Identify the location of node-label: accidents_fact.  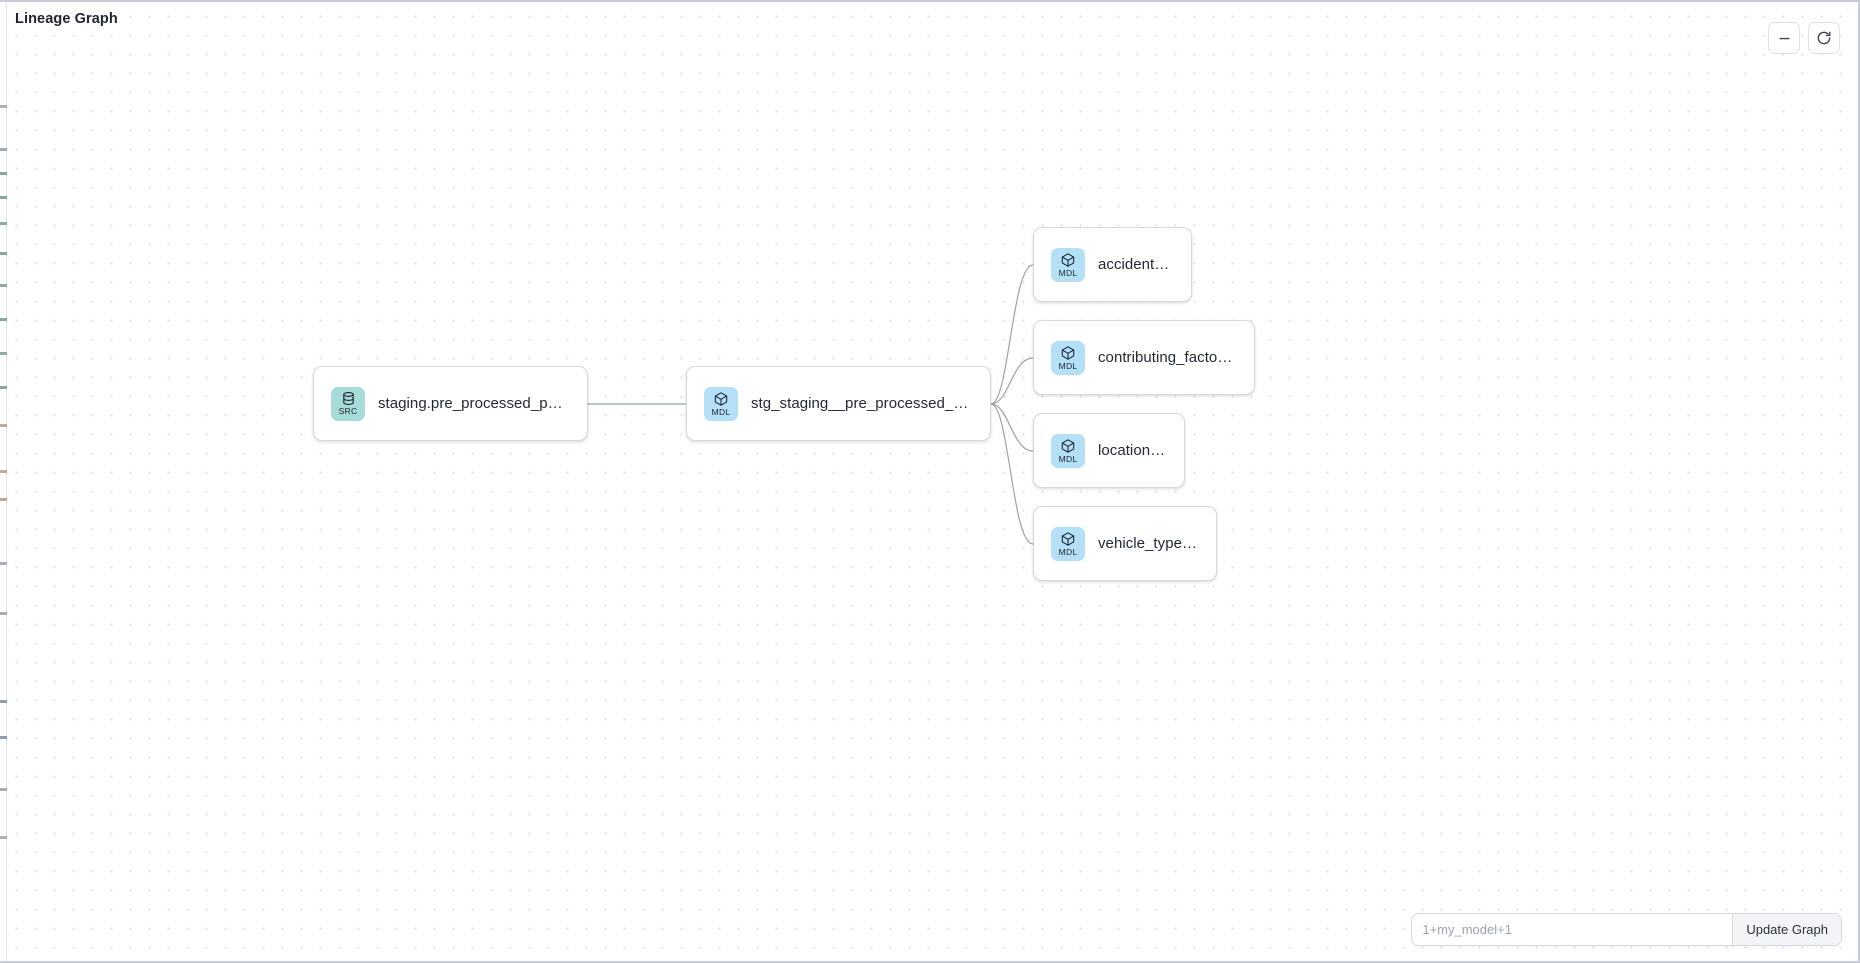
(1135, 264).